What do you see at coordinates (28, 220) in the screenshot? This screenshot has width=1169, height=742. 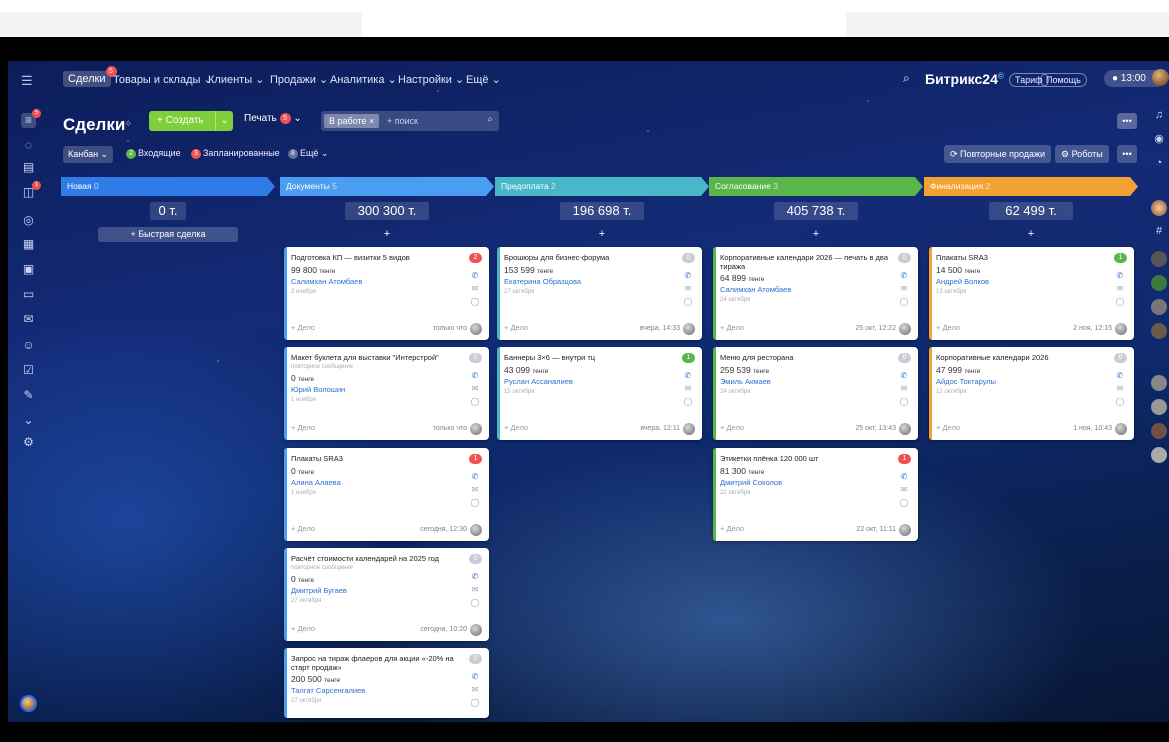 I see `target-icon: ◎` at bounding box center [28, 220].